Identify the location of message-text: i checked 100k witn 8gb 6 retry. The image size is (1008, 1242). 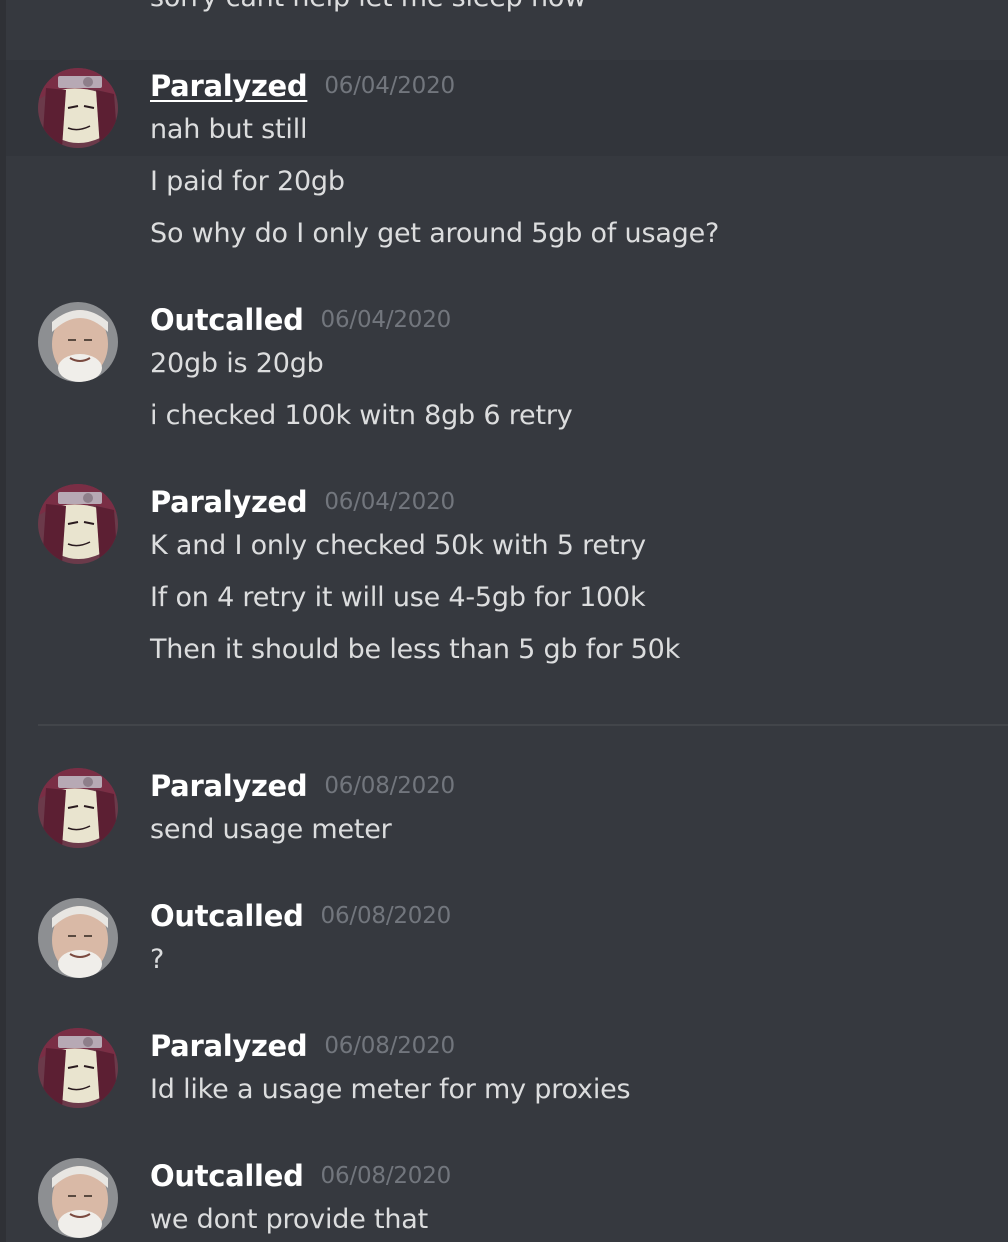
(361, 415).